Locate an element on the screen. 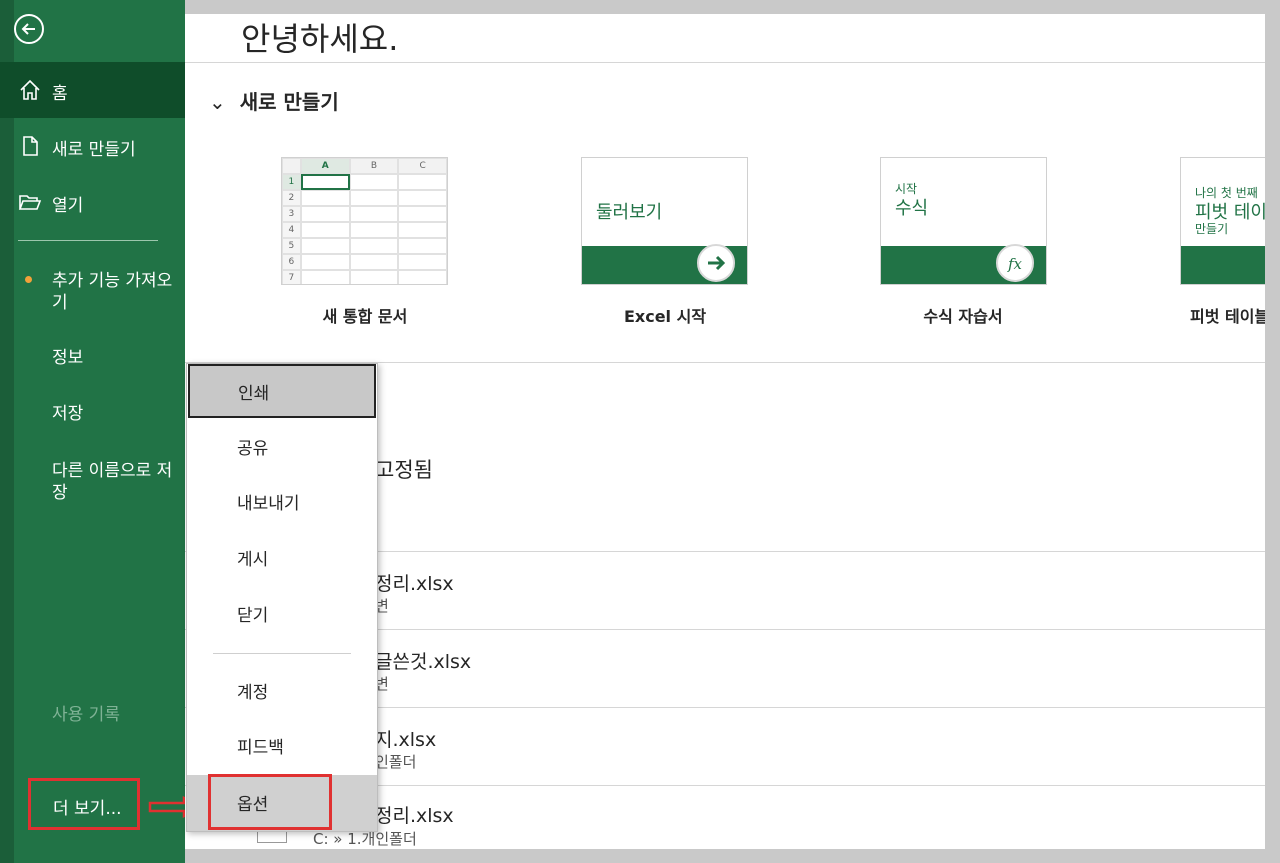 The width and height of the screenshot is (1280, 863). nav-home-label: 홈 is located at coordinates (60, 94).